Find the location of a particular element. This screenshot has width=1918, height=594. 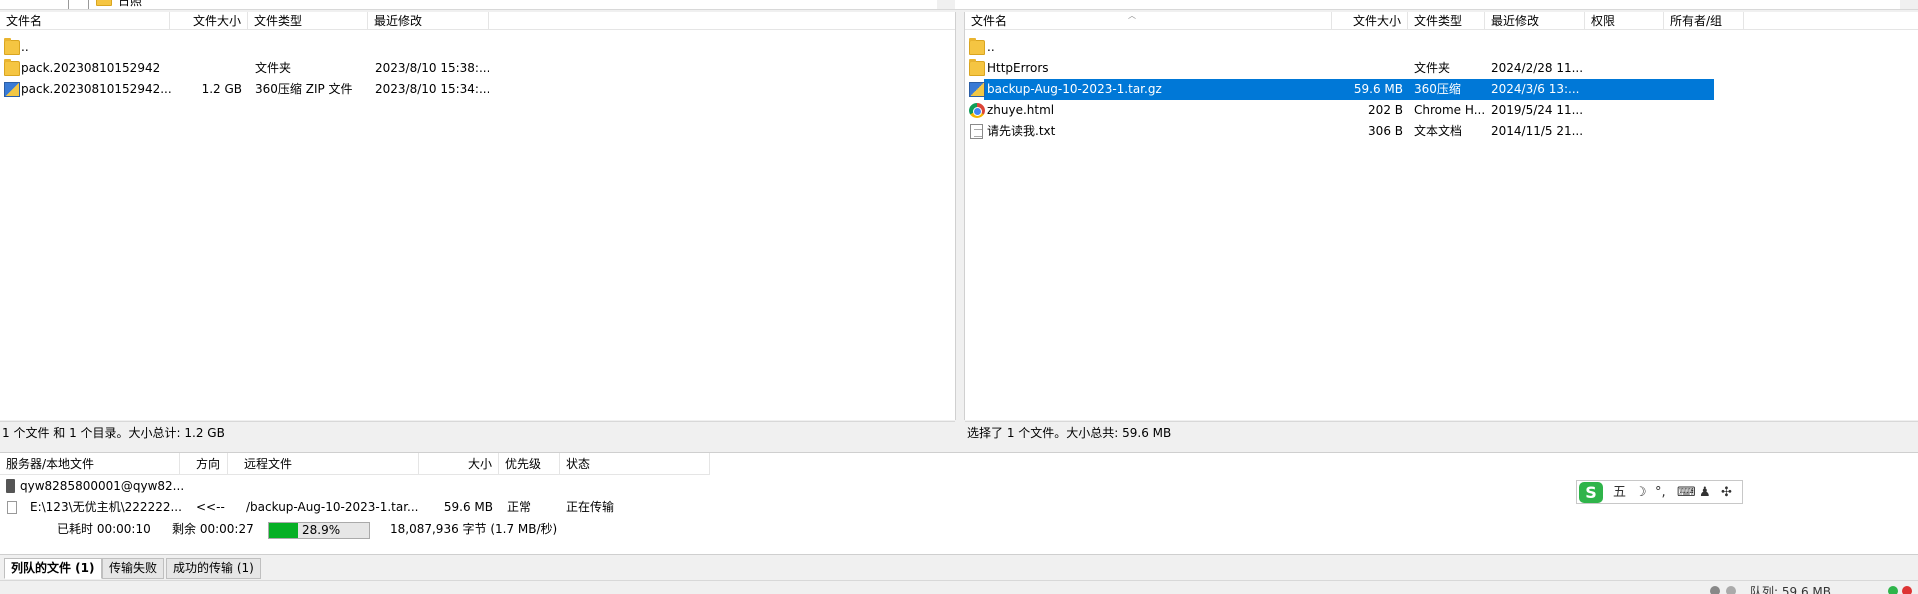

queue-size-label: 队列: 59.6 MB is located at coordinates (1790, 589).